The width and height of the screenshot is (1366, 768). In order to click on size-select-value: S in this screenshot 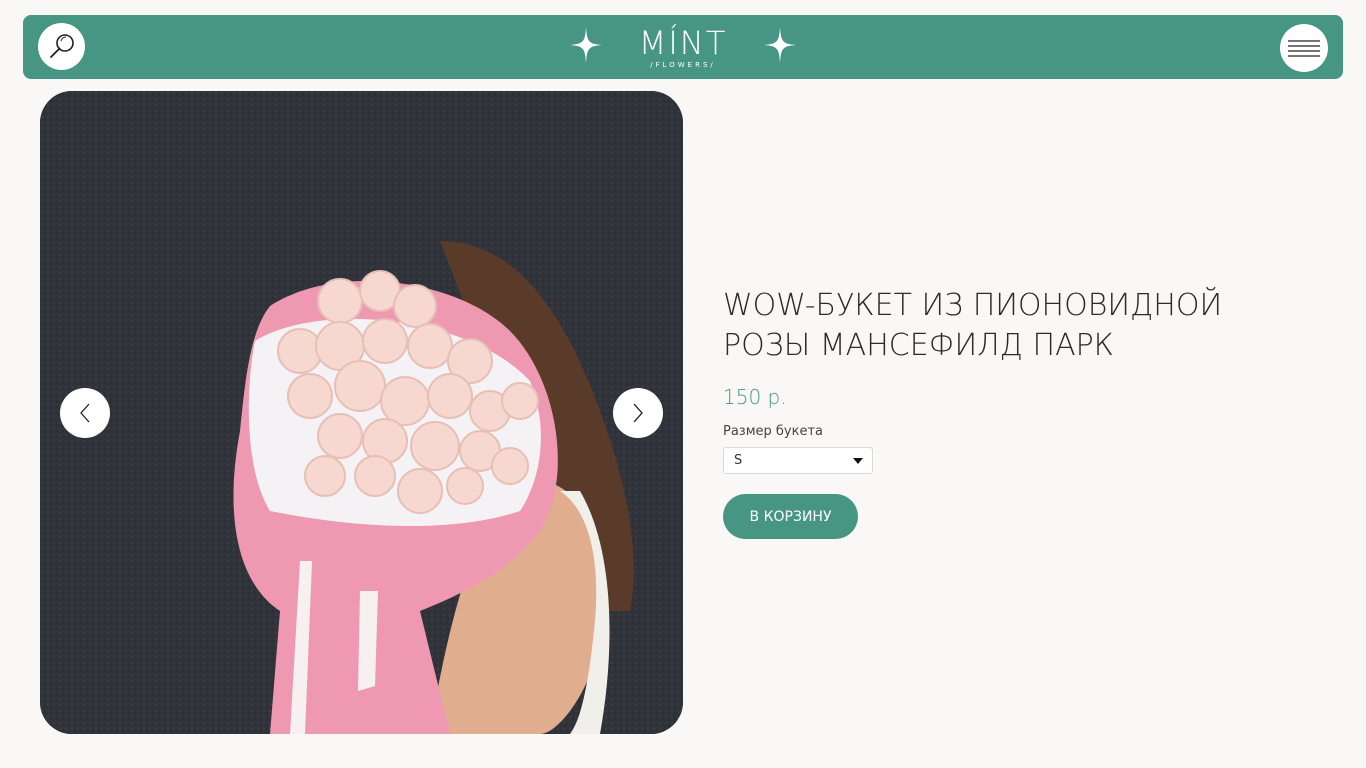, I will do `click(738, 460)`.